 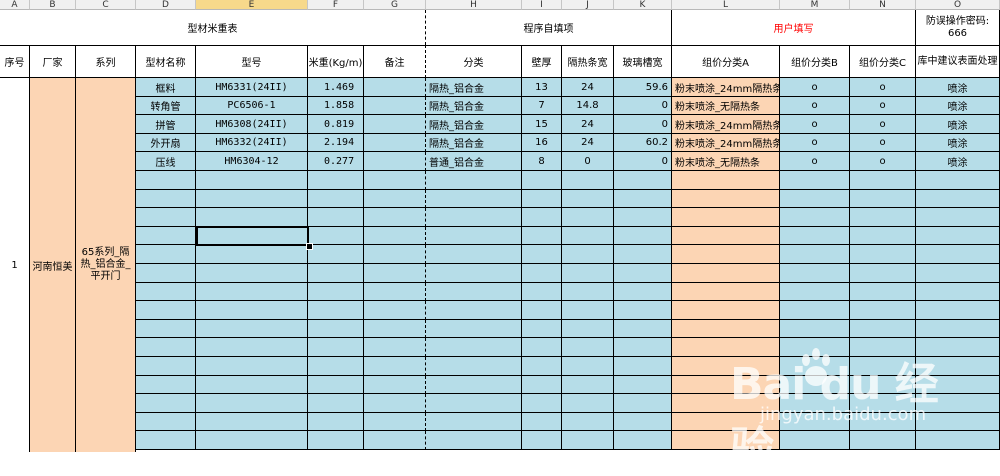 What do you see at coordinates (474, 143) in the screenshot?
I see `row-4-category: 隔热_铝合金` at bounding box center [474, 143].